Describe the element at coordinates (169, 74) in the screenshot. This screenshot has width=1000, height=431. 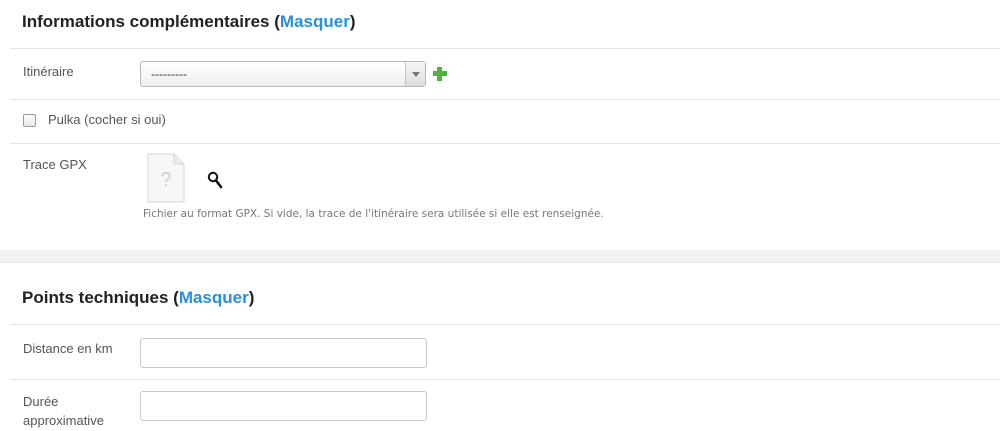
I see `itinerary-selected-value: ---------` at that location.